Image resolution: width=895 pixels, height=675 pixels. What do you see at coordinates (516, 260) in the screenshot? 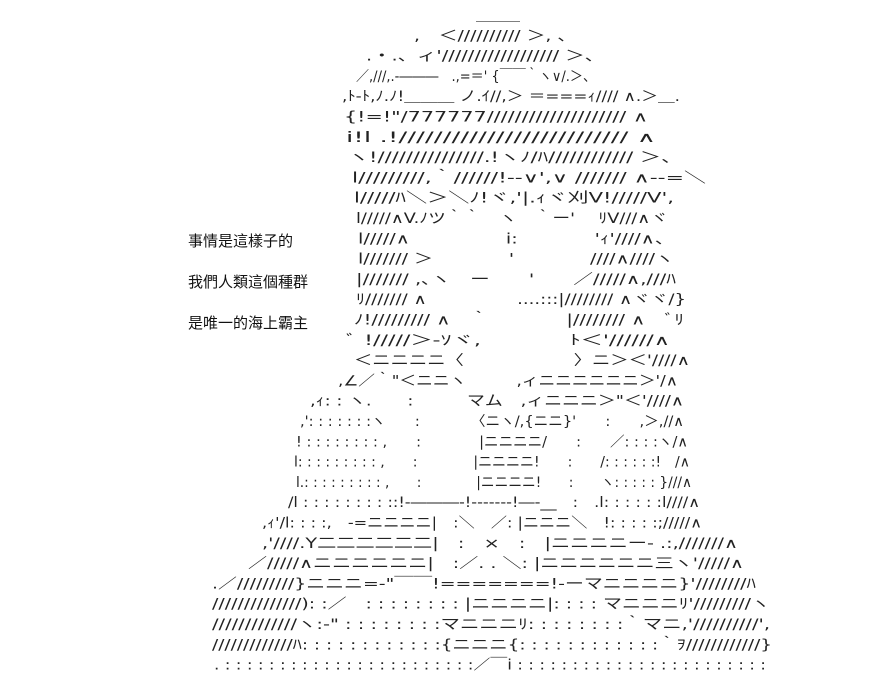
I see `ascii-art-line: l/////// ＞ ' ////∧////ヽ` at bounding box center [516, 260].